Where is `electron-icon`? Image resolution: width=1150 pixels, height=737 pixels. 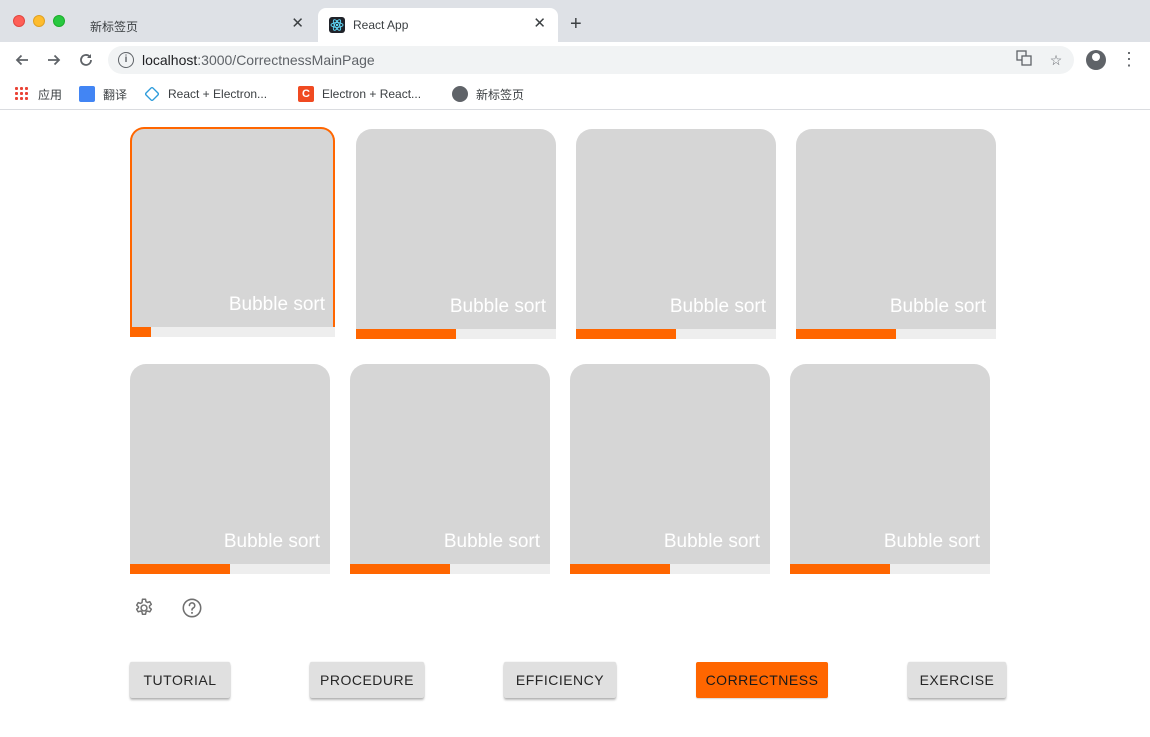
electron-icon is located at coordinates (152, 94).